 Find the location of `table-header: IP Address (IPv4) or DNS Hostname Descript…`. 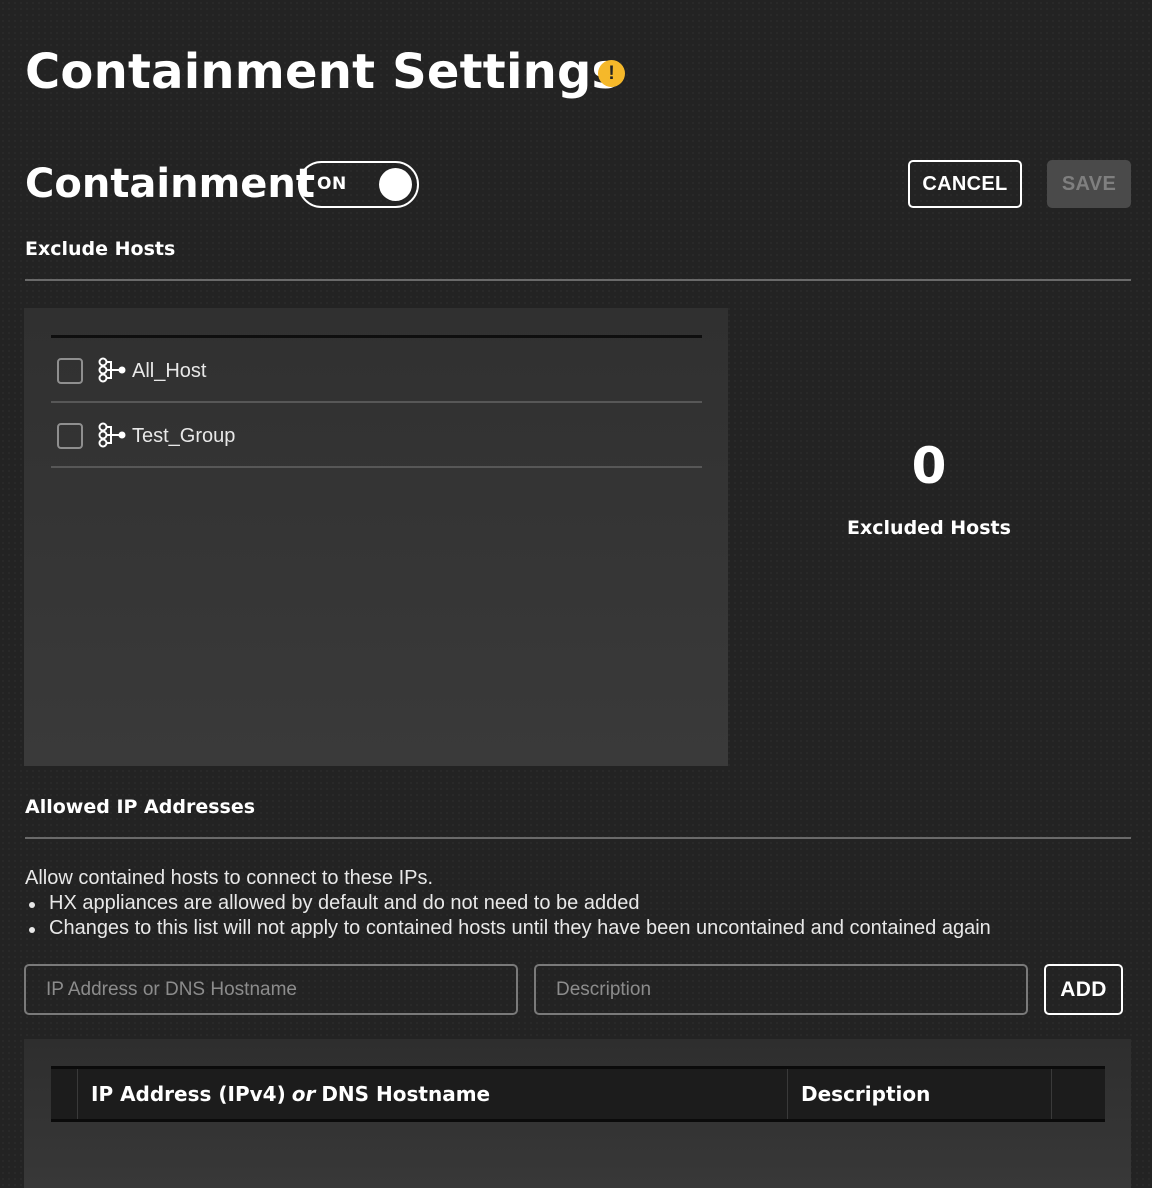

table-header: IP Address (IPv4) or DNS Hostname Descript… is located at coordinates (578, 1094).